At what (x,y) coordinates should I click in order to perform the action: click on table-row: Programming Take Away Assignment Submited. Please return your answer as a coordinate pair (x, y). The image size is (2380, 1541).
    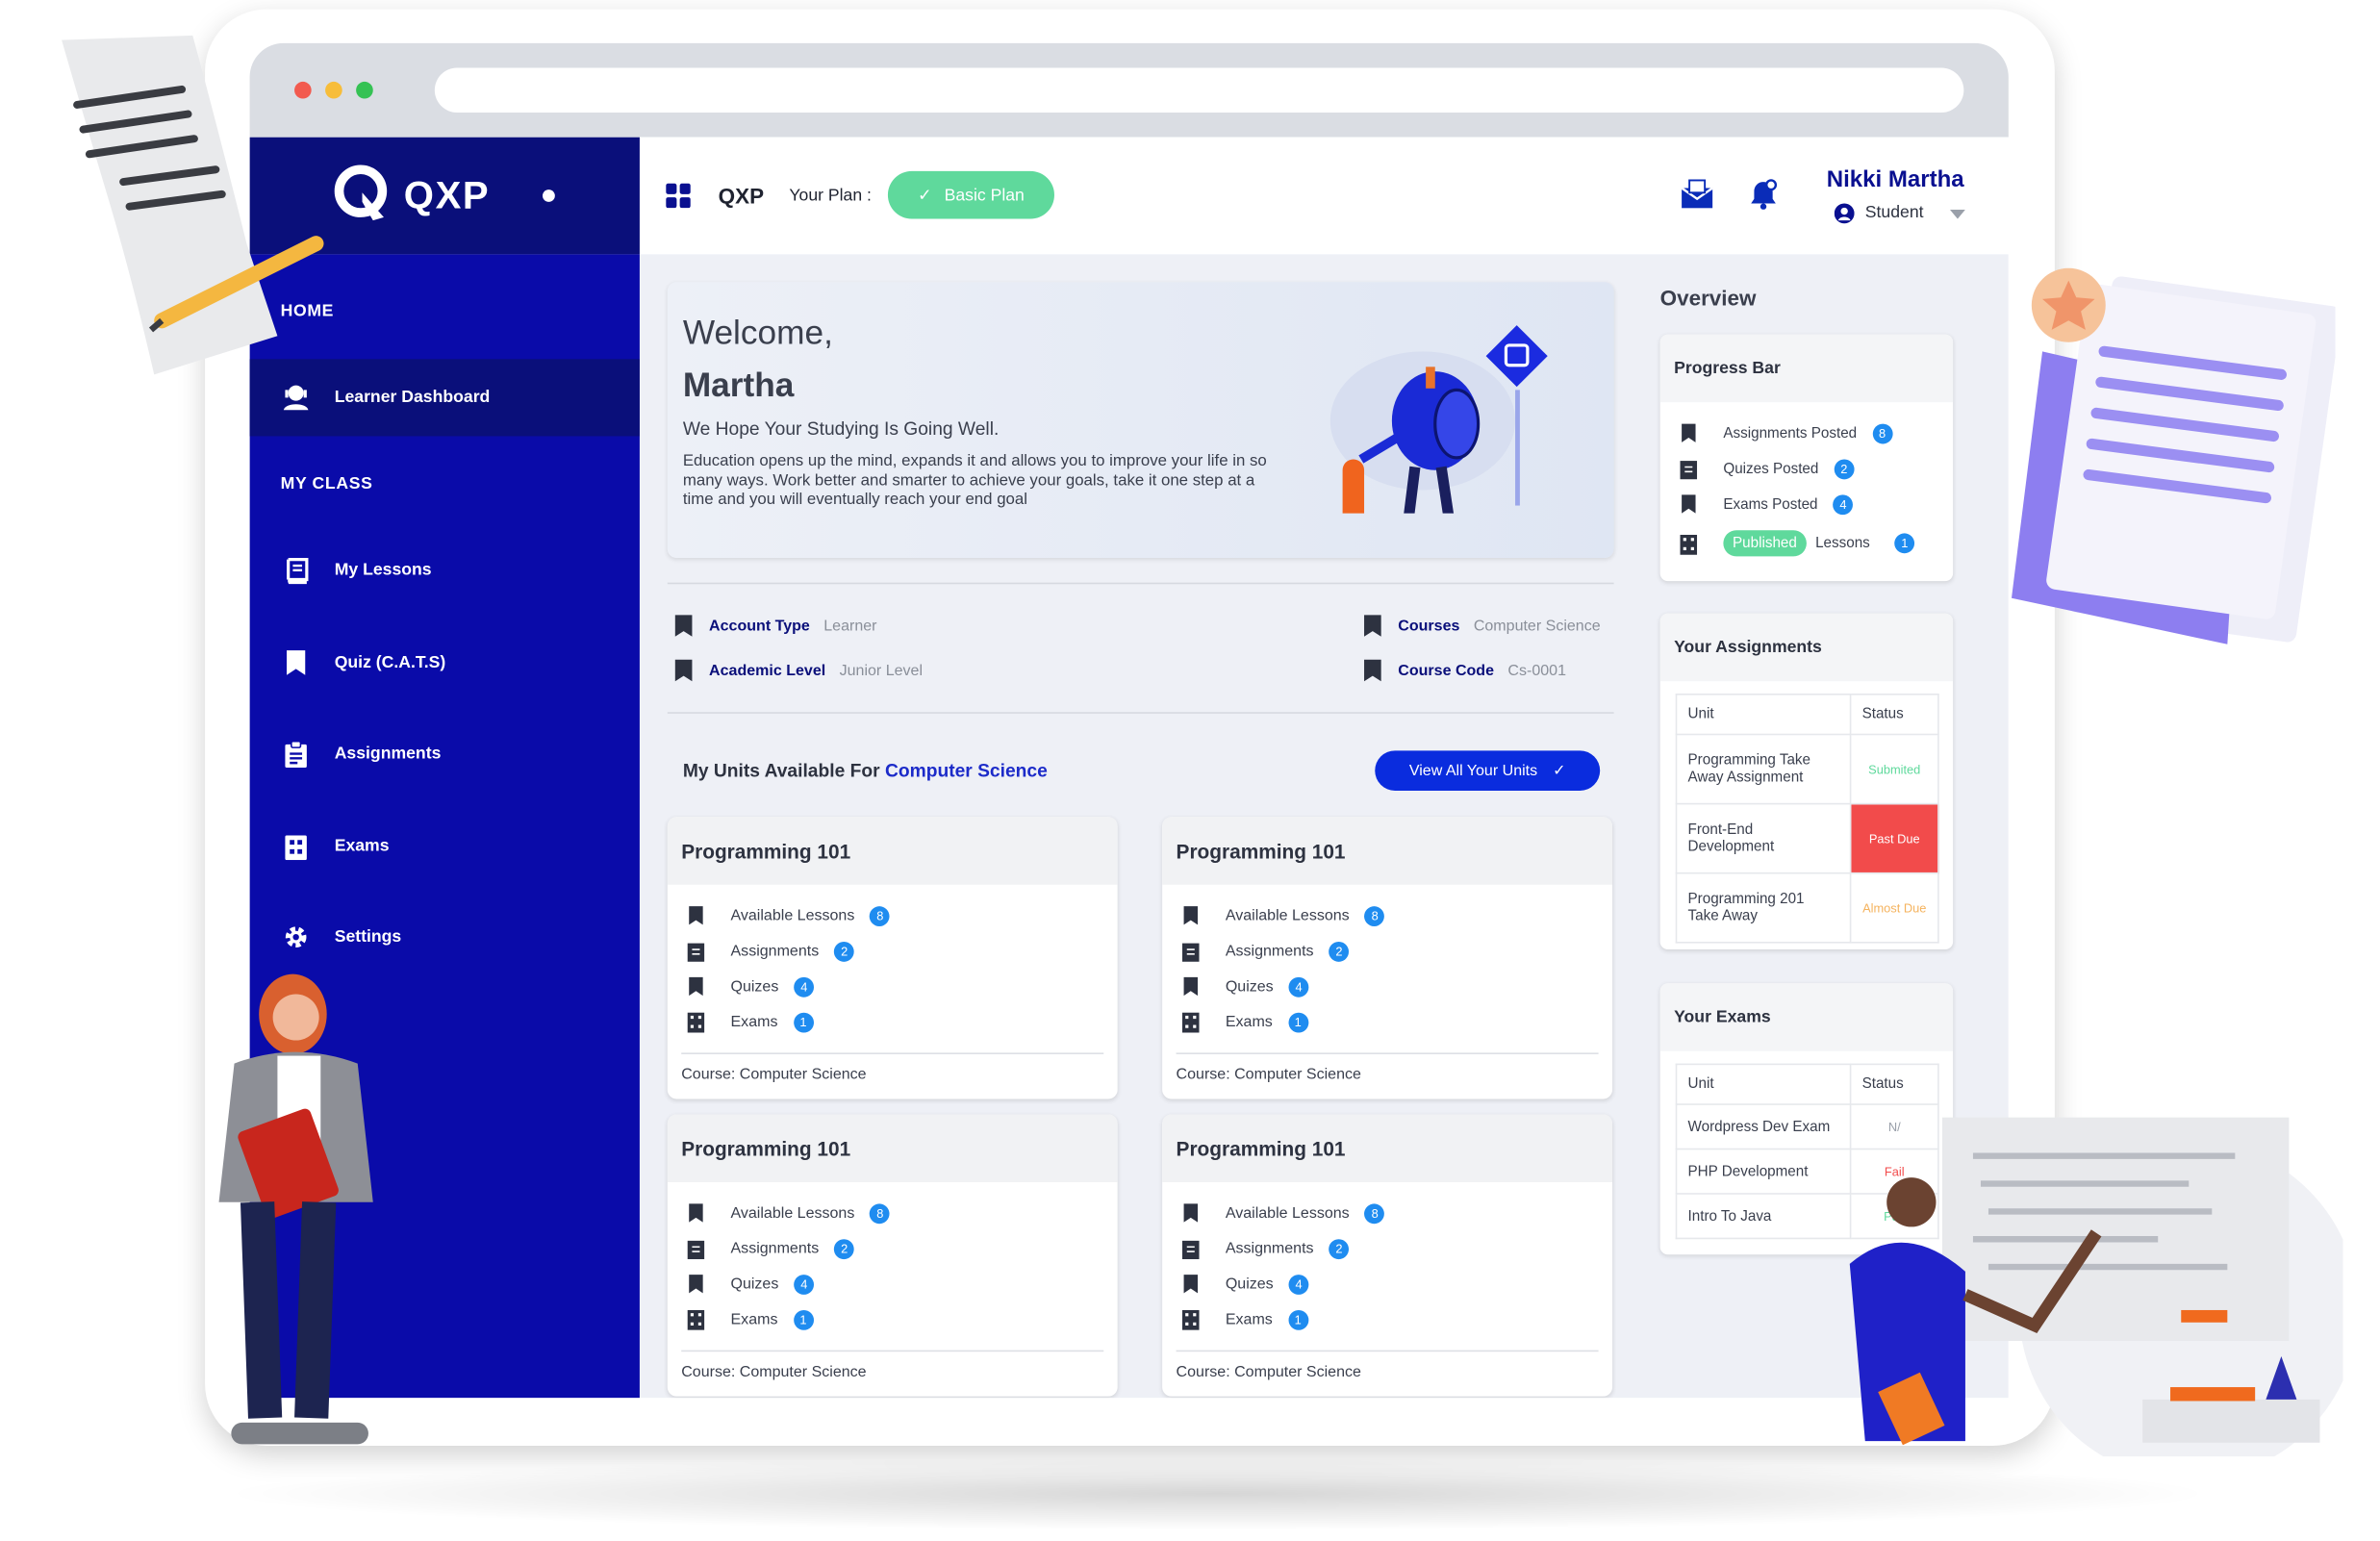
    Looking at the image, I should click on (1807, 769).